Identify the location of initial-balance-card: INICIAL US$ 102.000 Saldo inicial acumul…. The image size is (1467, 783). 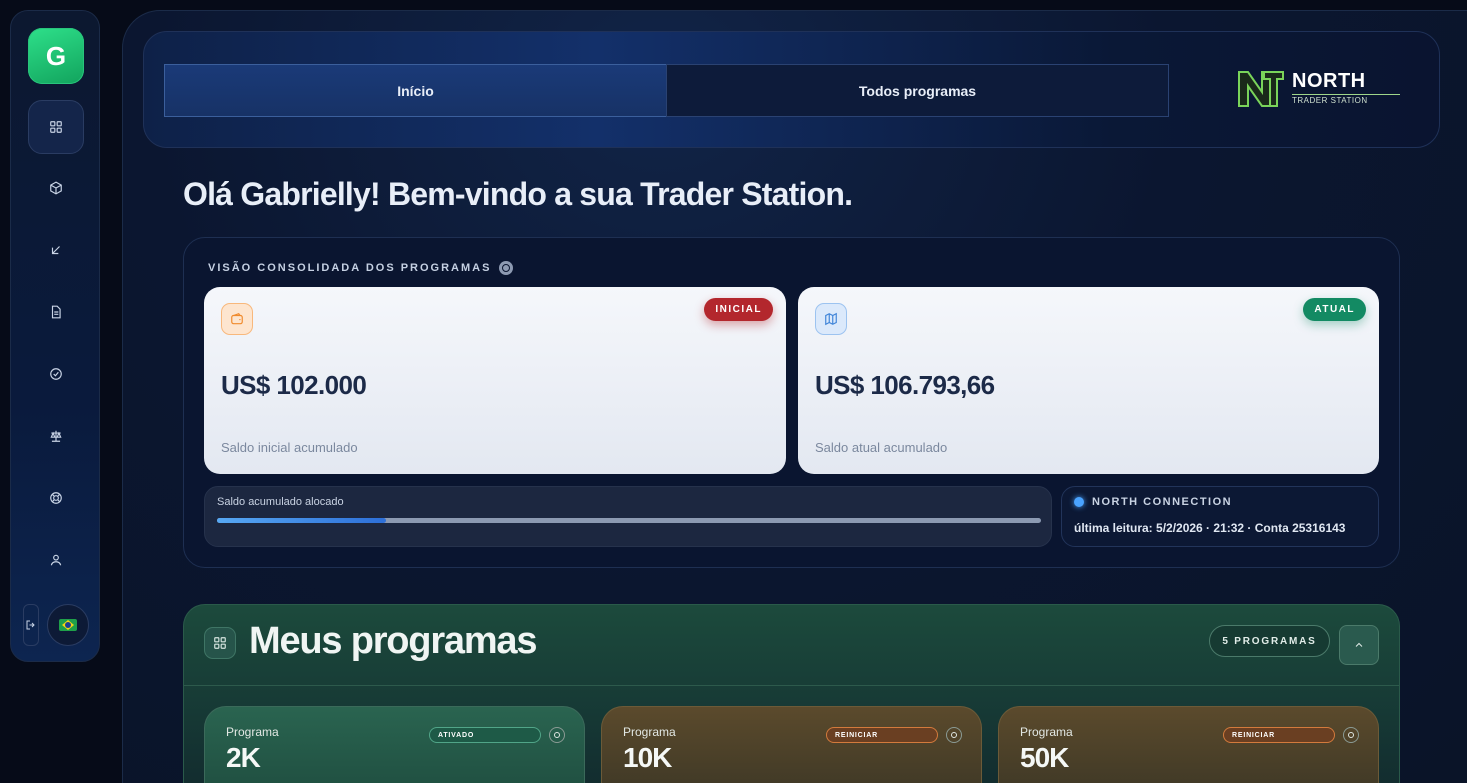
(495, 380).